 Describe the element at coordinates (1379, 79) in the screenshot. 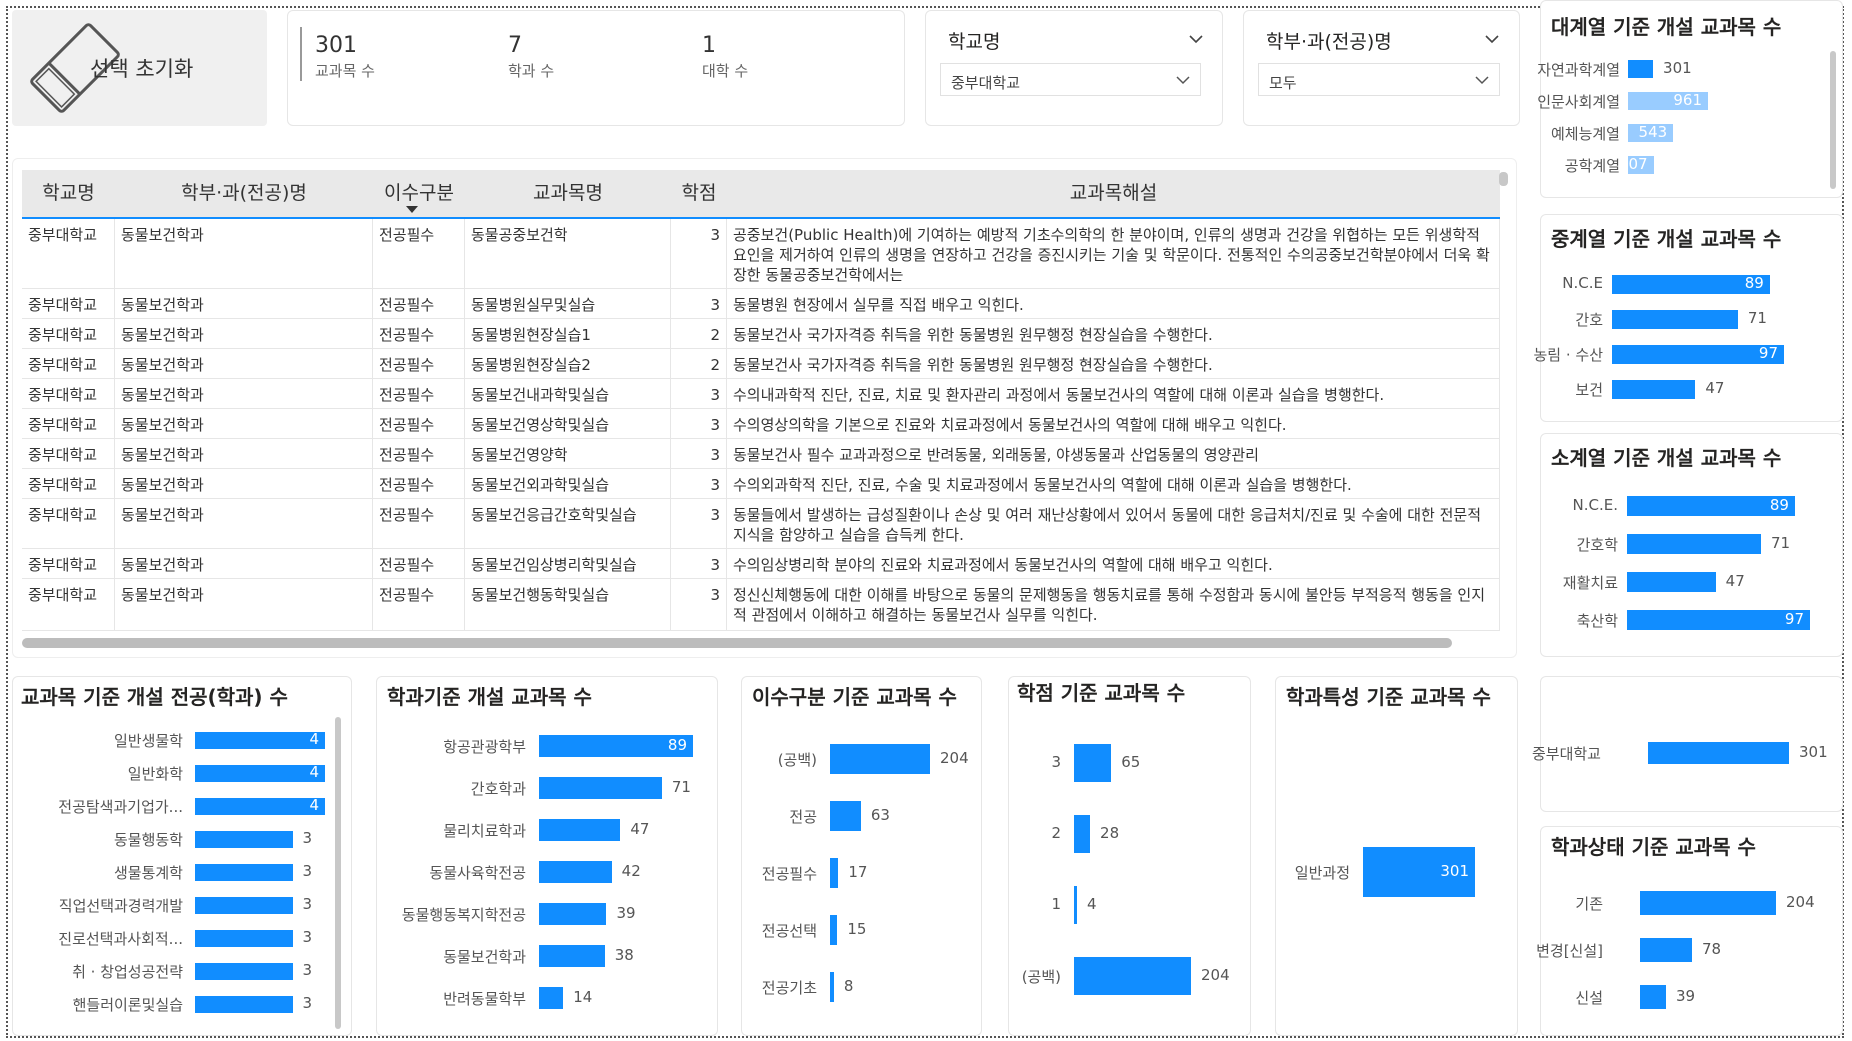

I see `department-dropdown: 모두` at that location.